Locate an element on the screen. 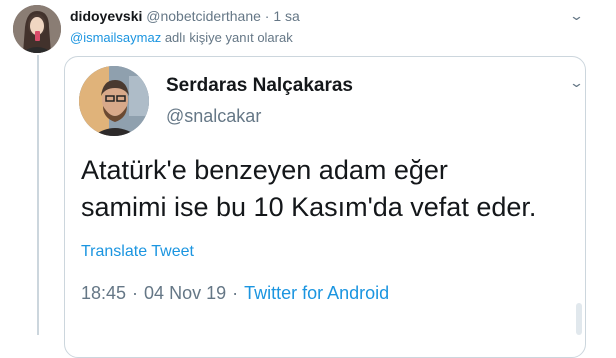  avatar is located at coordinates (37, 29).